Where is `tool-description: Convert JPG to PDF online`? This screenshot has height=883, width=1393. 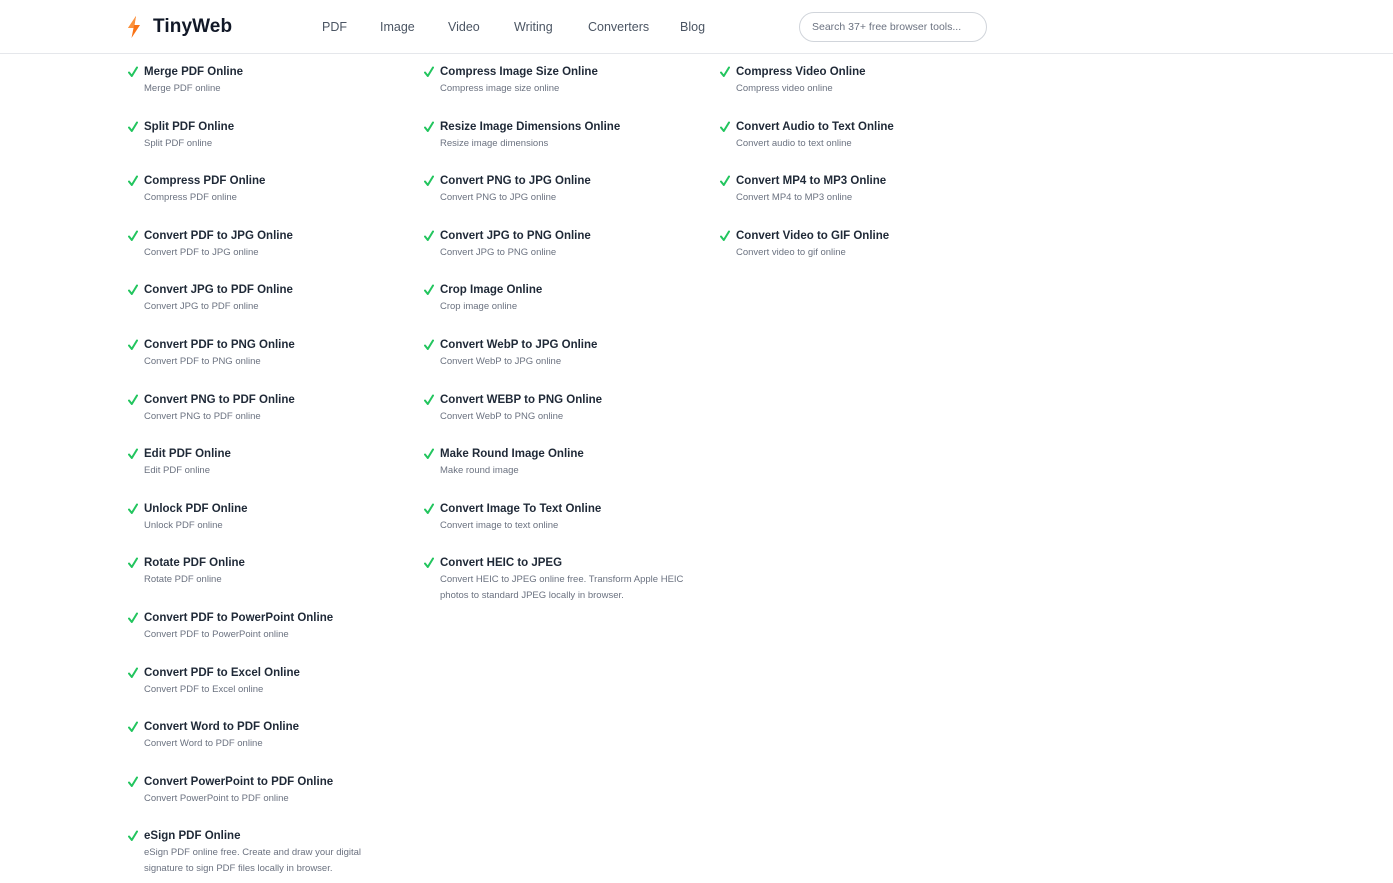 tool-description: Convert JPG to PDF online is located at coordinates (201, 307).